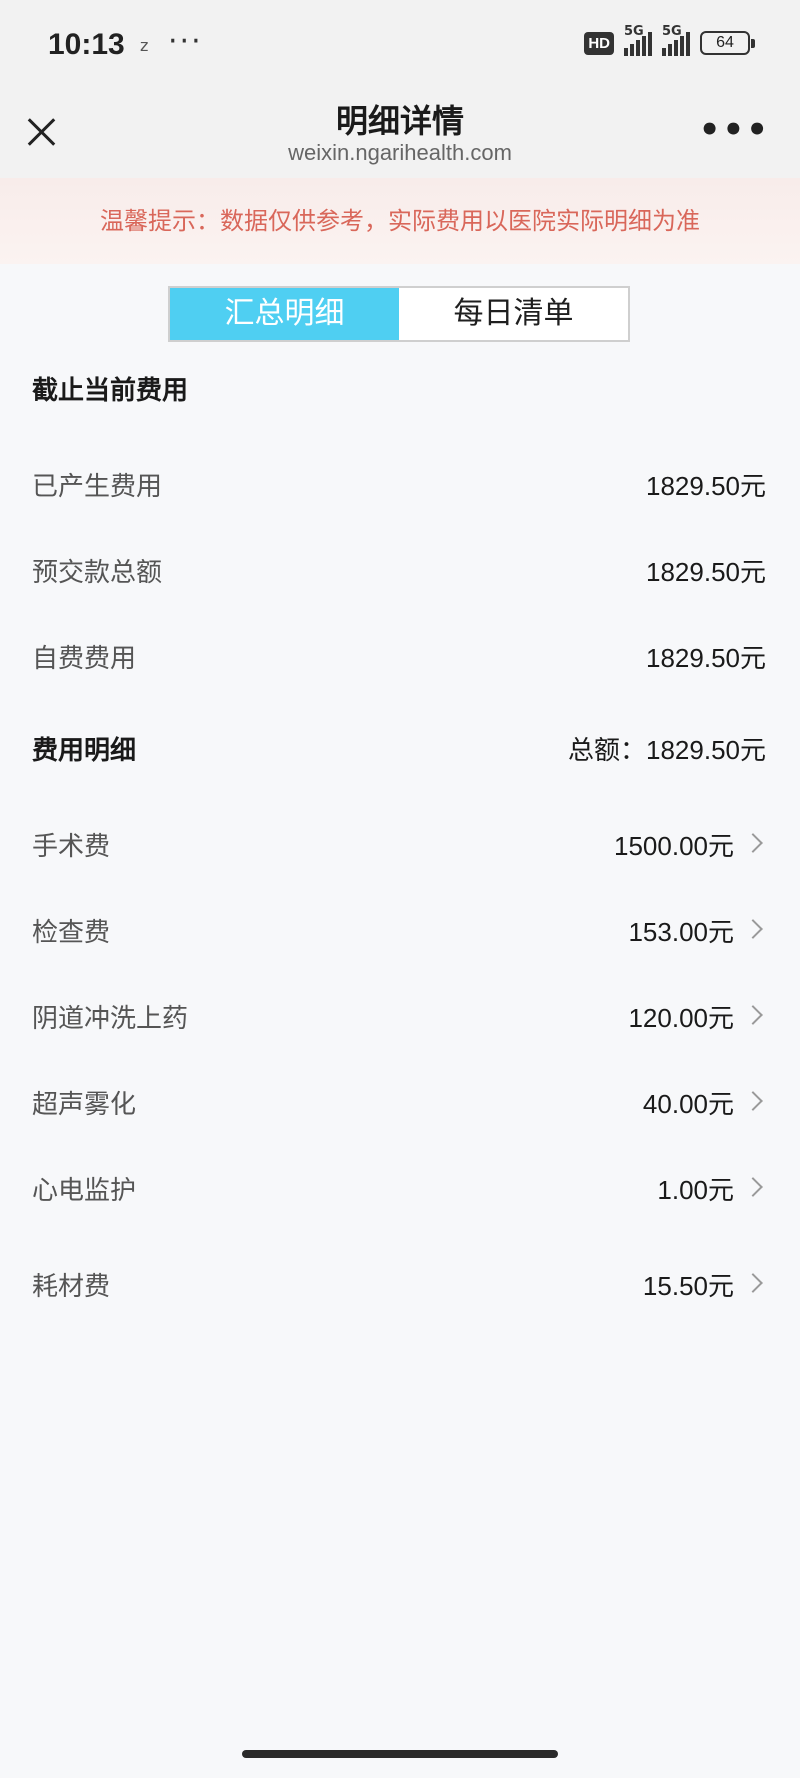 The image size is (800, 1778). Describe the element at coordinates (400, 930) in the screenshot. I see `detail-row-examination: 检查费 153.00元` at that location.